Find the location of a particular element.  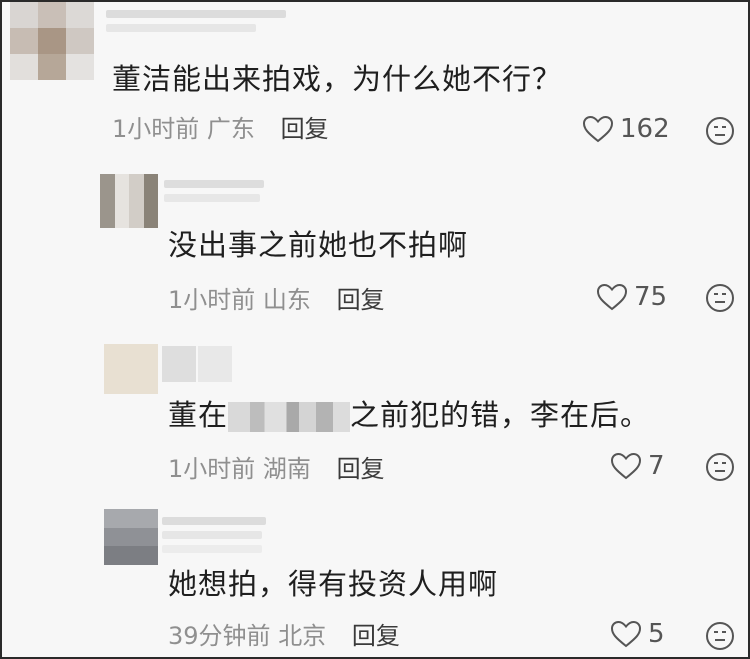

comment-text: 董在 之前犯的错，李在后。 is located at coordinates (409, 415).